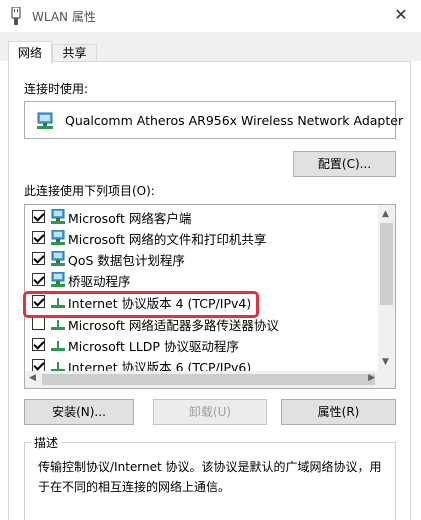 The height and width of the screenshot is (520, 421). What do you see at coordinates (45, 120) in the screenshot?
I see `network-adapter-icon` at bounding box center [45, 120].